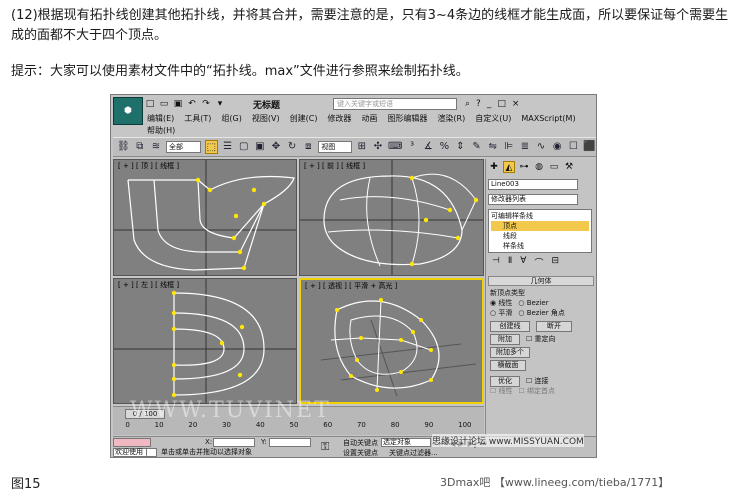 This screenshot has width=750, height=497. Describe the element at coordinates (505, 339) in the screenshot. I see `attach-button: 附加` at that location.